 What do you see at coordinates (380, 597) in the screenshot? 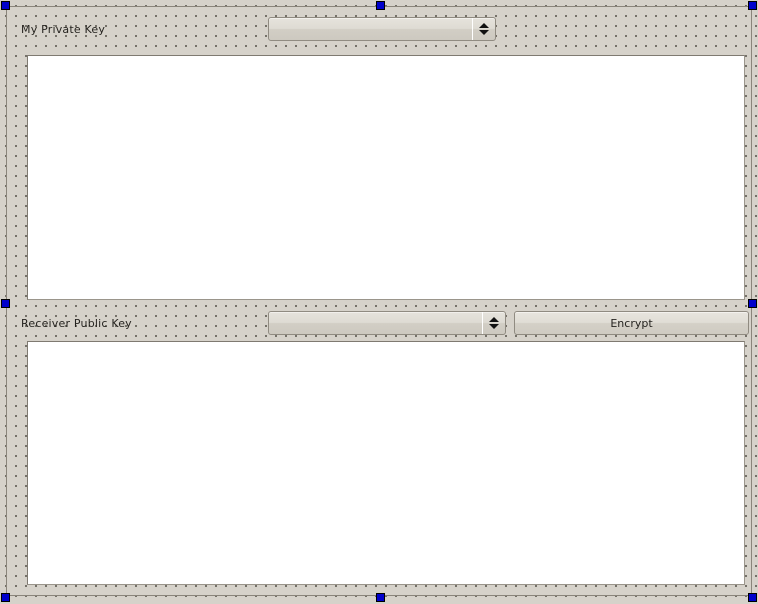
I see `selection-handle-bottom-center` at bounding box center [380, 597].